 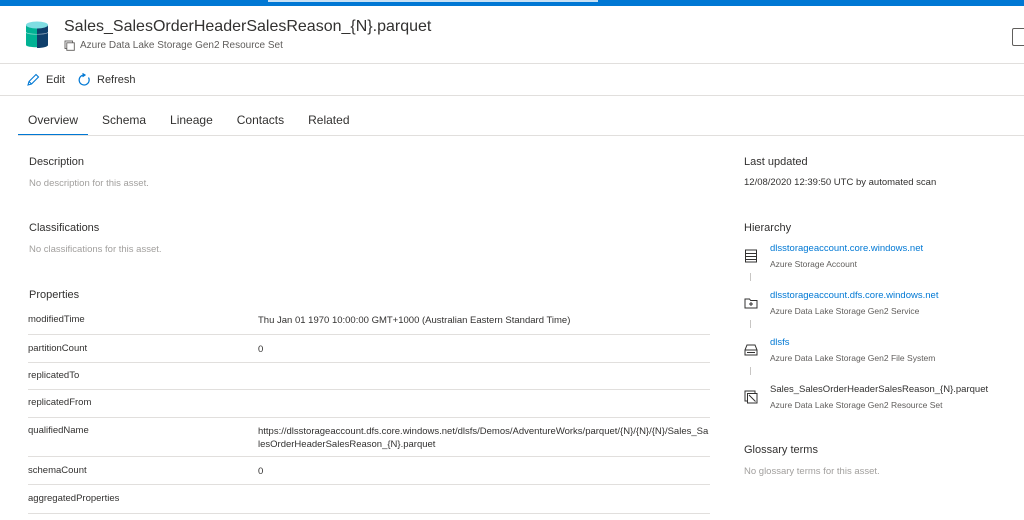 I want to click on refresh-button: Refresh, so click(x=106, y=80).